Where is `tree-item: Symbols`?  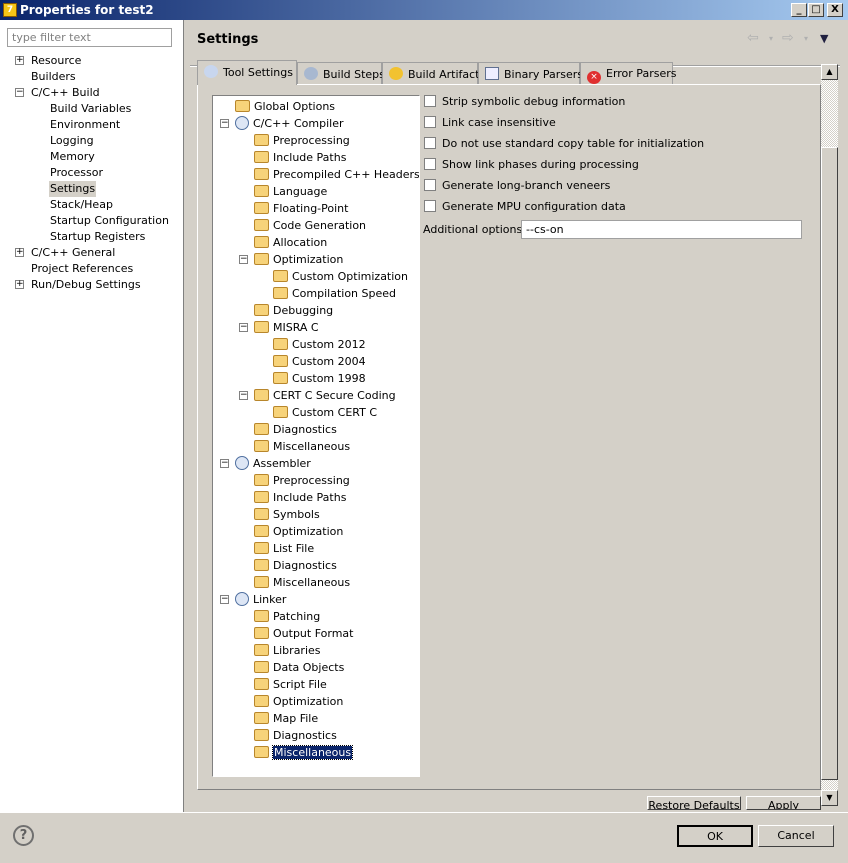 tree-item: Symbols is located at coordinates (287, 514).